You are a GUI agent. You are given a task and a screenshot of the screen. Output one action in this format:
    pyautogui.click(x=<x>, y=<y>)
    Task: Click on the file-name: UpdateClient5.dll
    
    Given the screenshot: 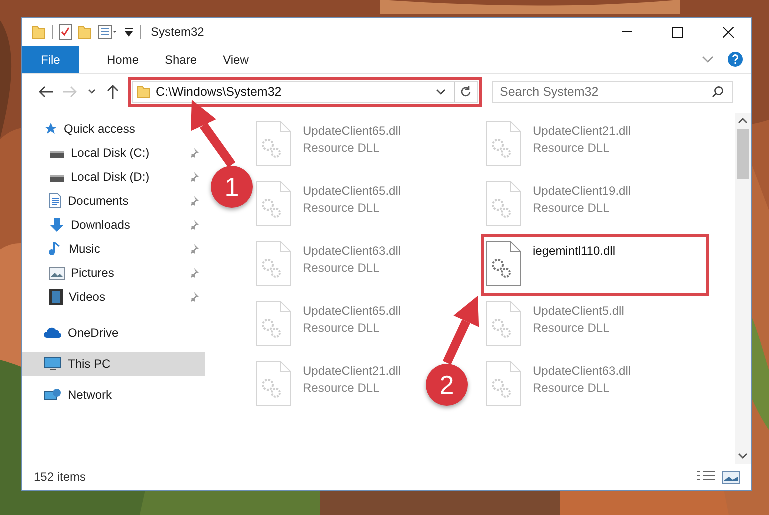 What is the action you would take?
    pyautogui.click(x=578, y=311)
    